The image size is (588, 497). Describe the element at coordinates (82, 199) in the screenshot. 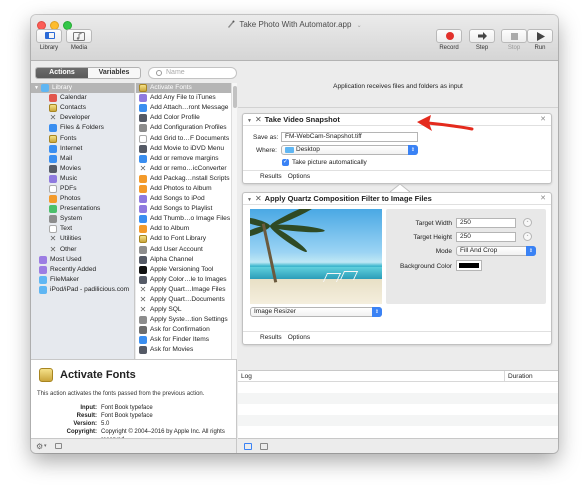

I see `library-item: Photos` at that location.